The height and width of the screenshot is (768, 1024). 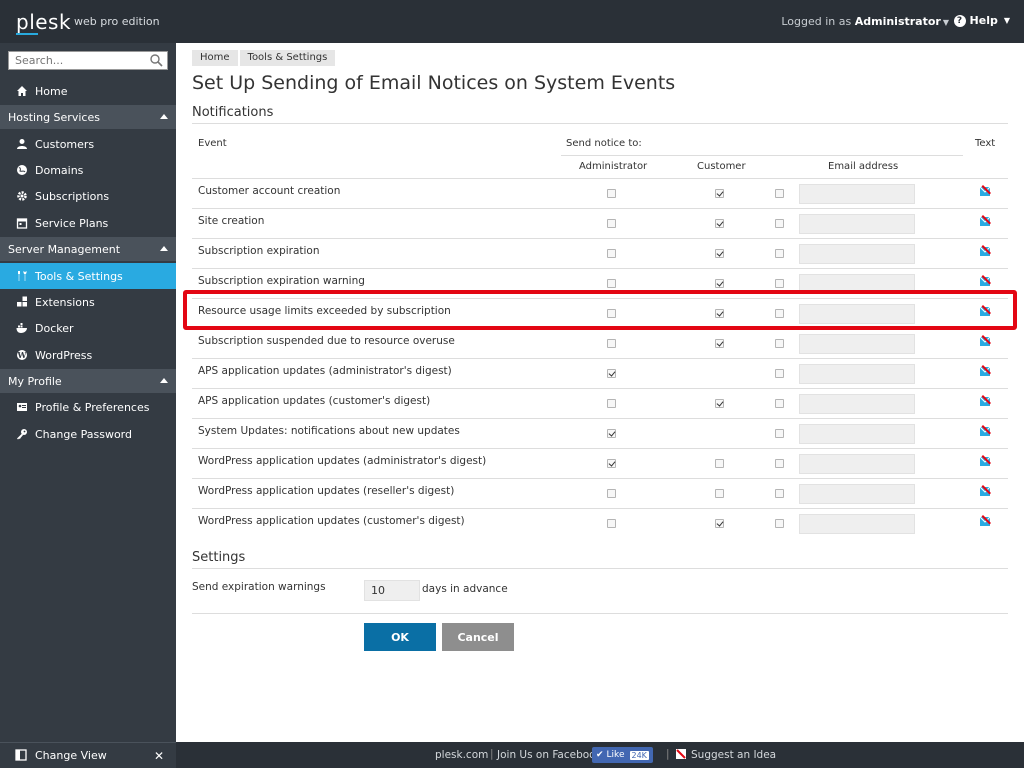 What do you see at coordinates (733, 755) in the screenshot?
I see `footer-suggest-idea-link: Suggest an Idea` at bounding box center [733, 755].